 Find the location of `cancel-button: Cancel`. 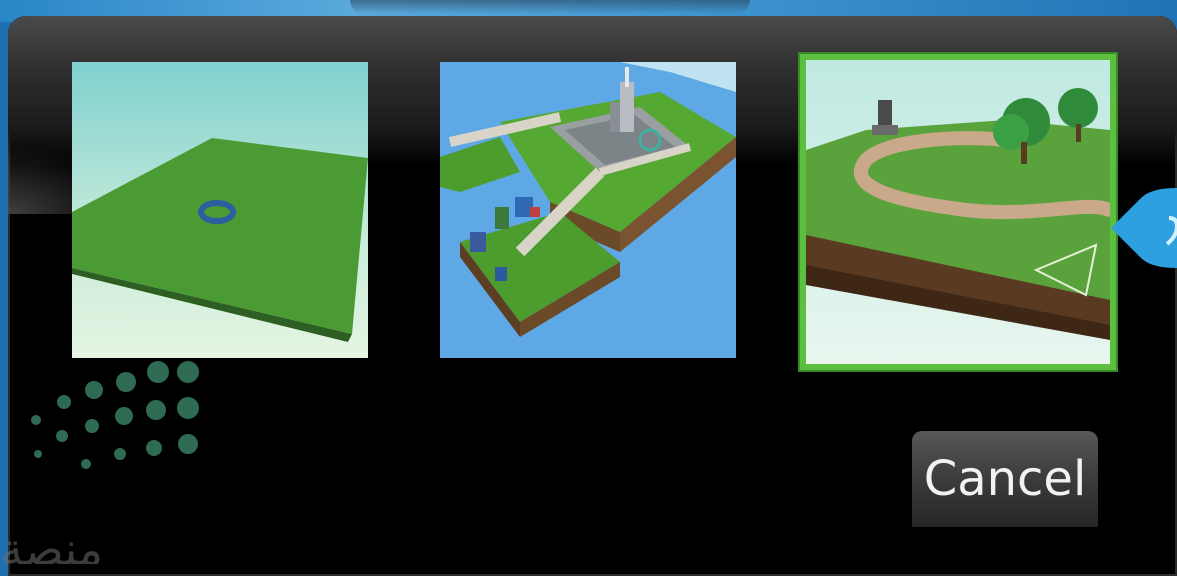

cancel-button: Cancel is located at coordinates (1005, 479).